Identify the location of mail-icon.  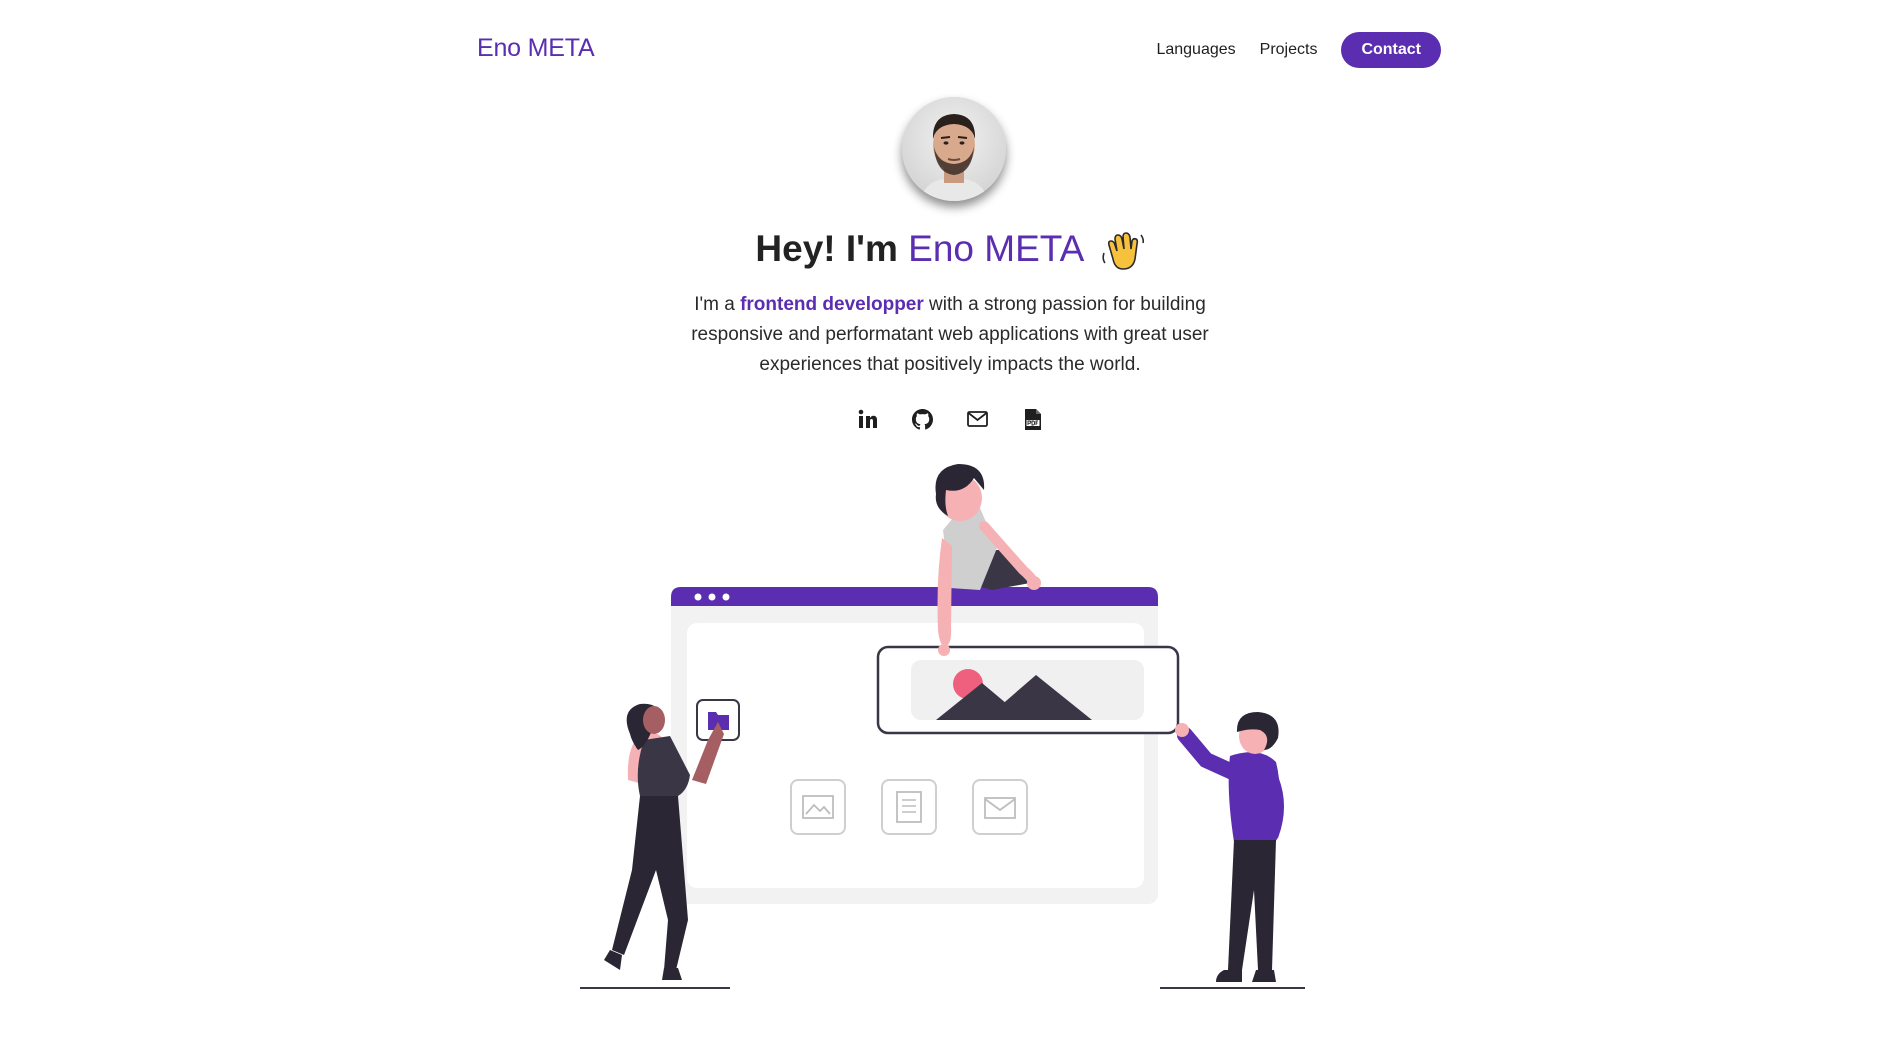
(978, 419).